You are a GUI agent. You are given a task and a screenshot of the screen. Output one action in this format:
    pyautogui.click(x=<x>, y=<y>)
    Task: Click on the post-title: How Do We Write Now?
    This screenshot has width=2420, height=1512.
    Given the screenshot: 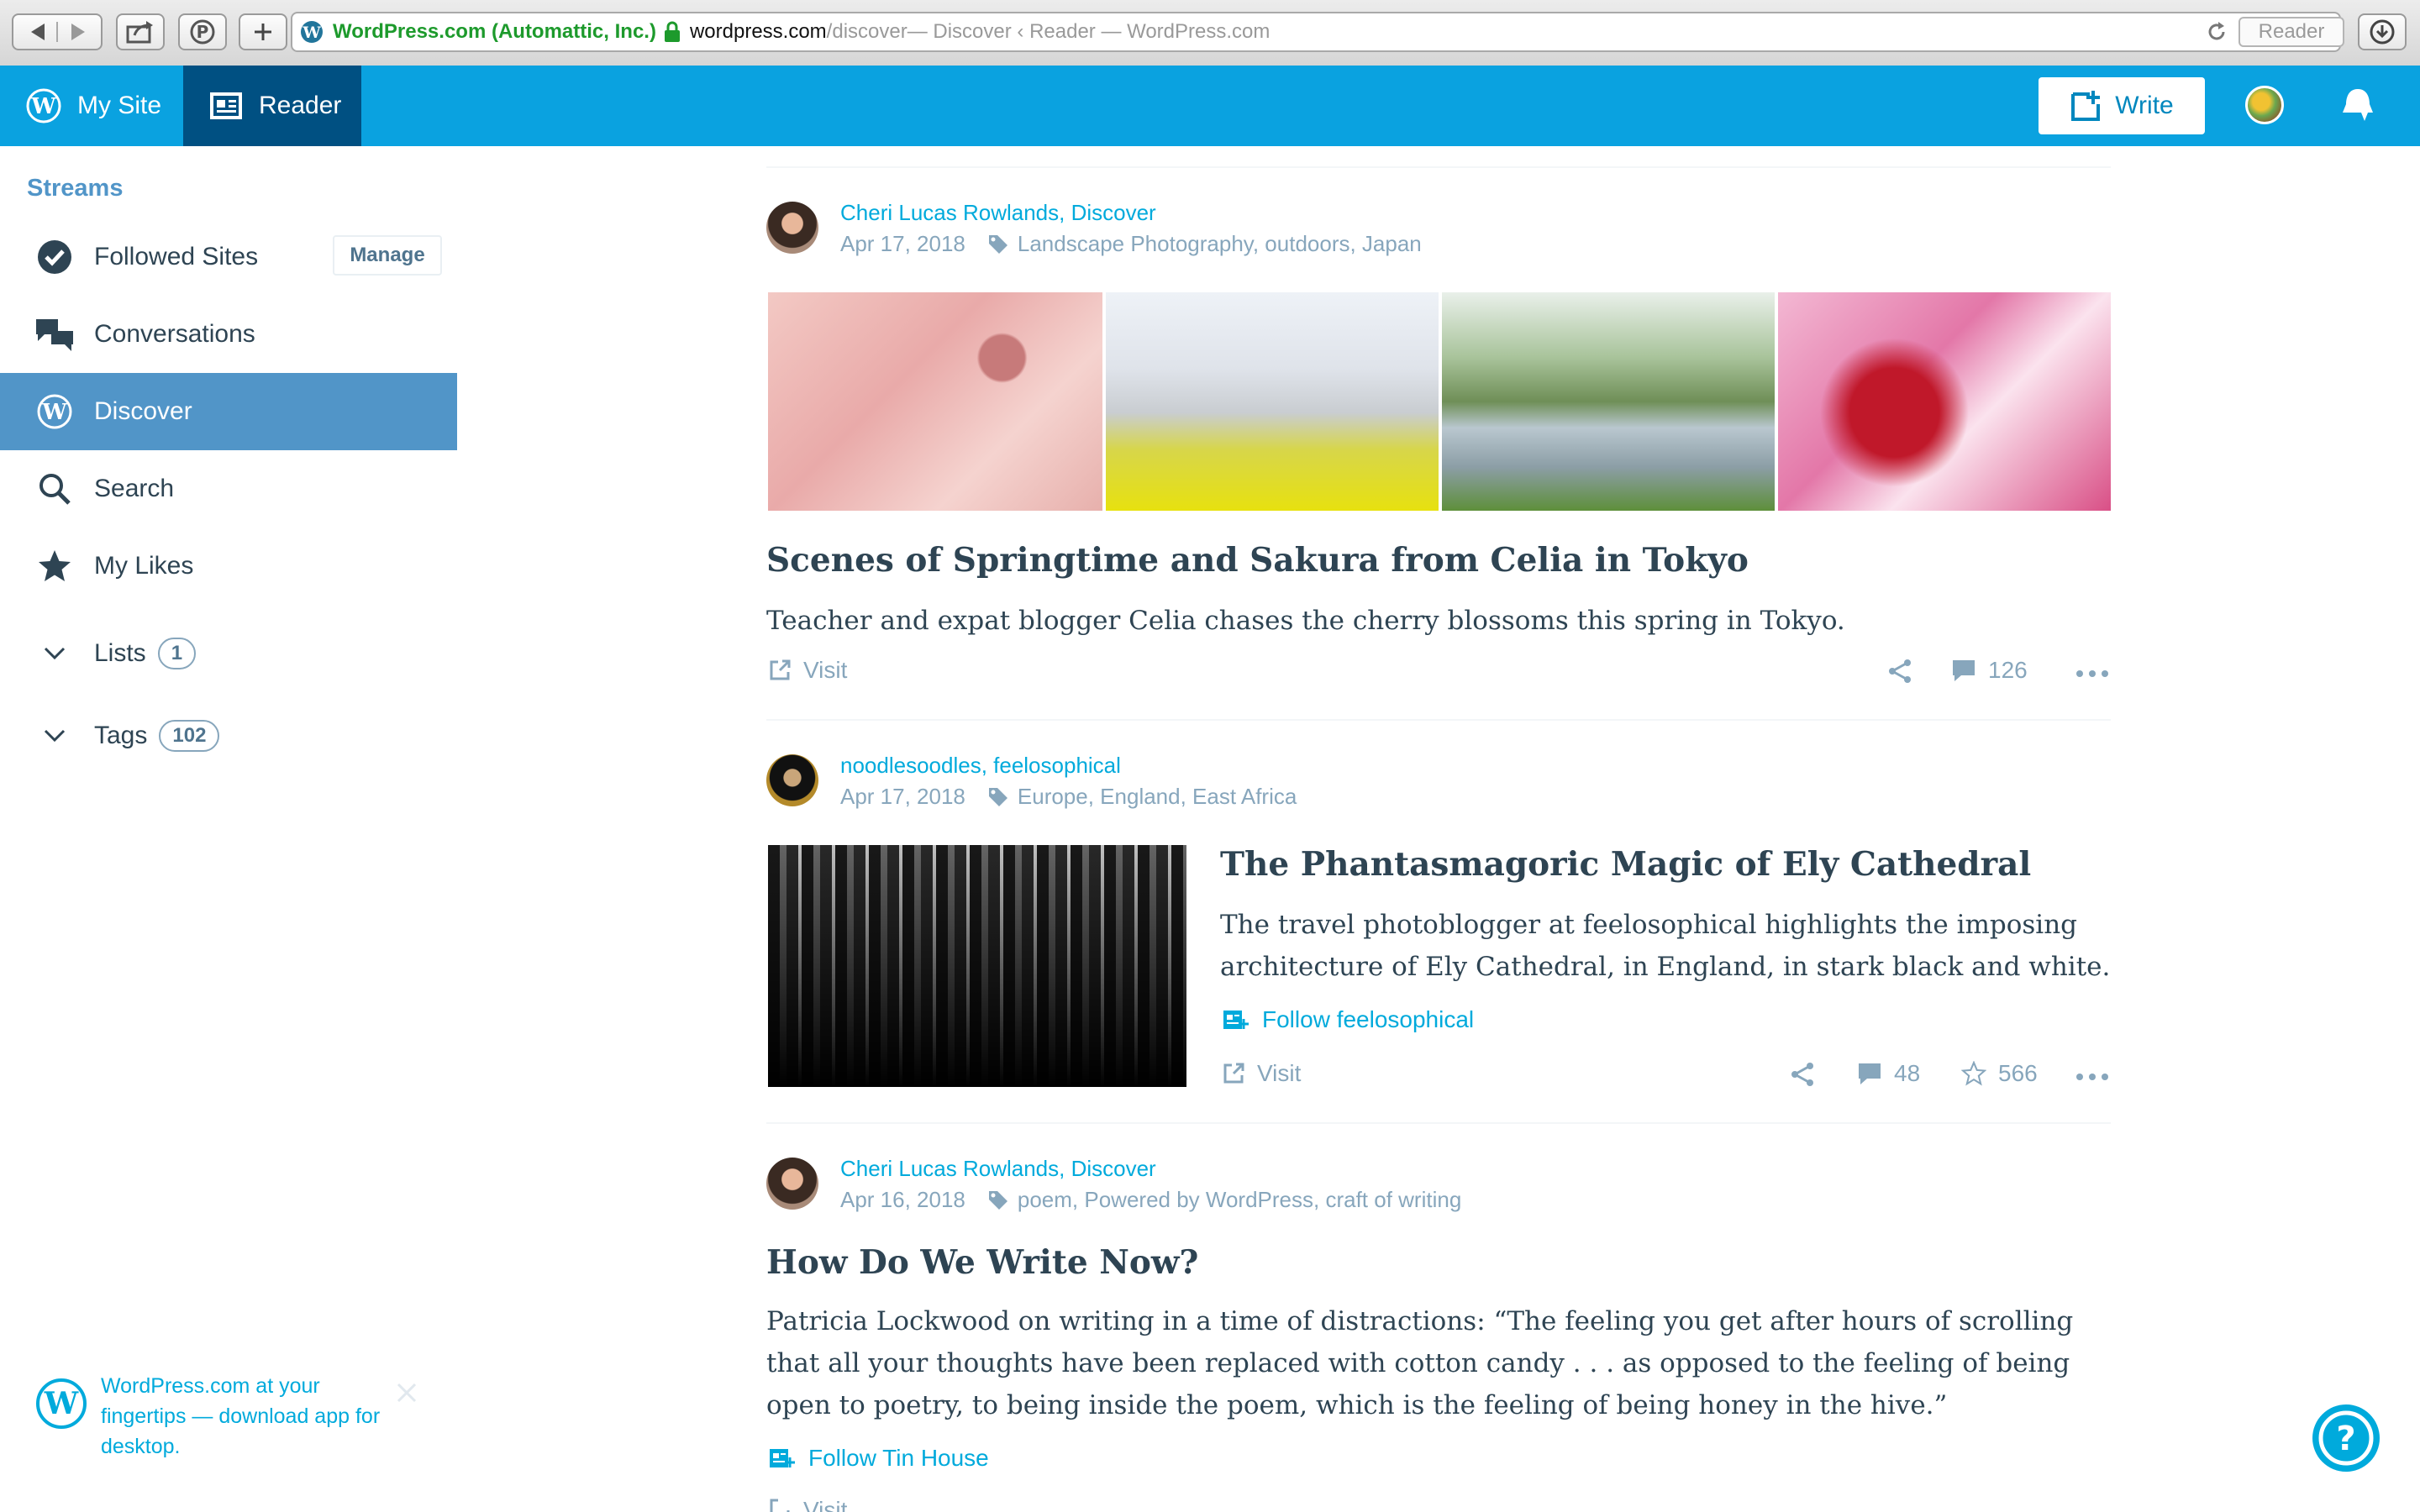 What is the action you would take?
    pyautogui.click(x=982, y=1262)
    